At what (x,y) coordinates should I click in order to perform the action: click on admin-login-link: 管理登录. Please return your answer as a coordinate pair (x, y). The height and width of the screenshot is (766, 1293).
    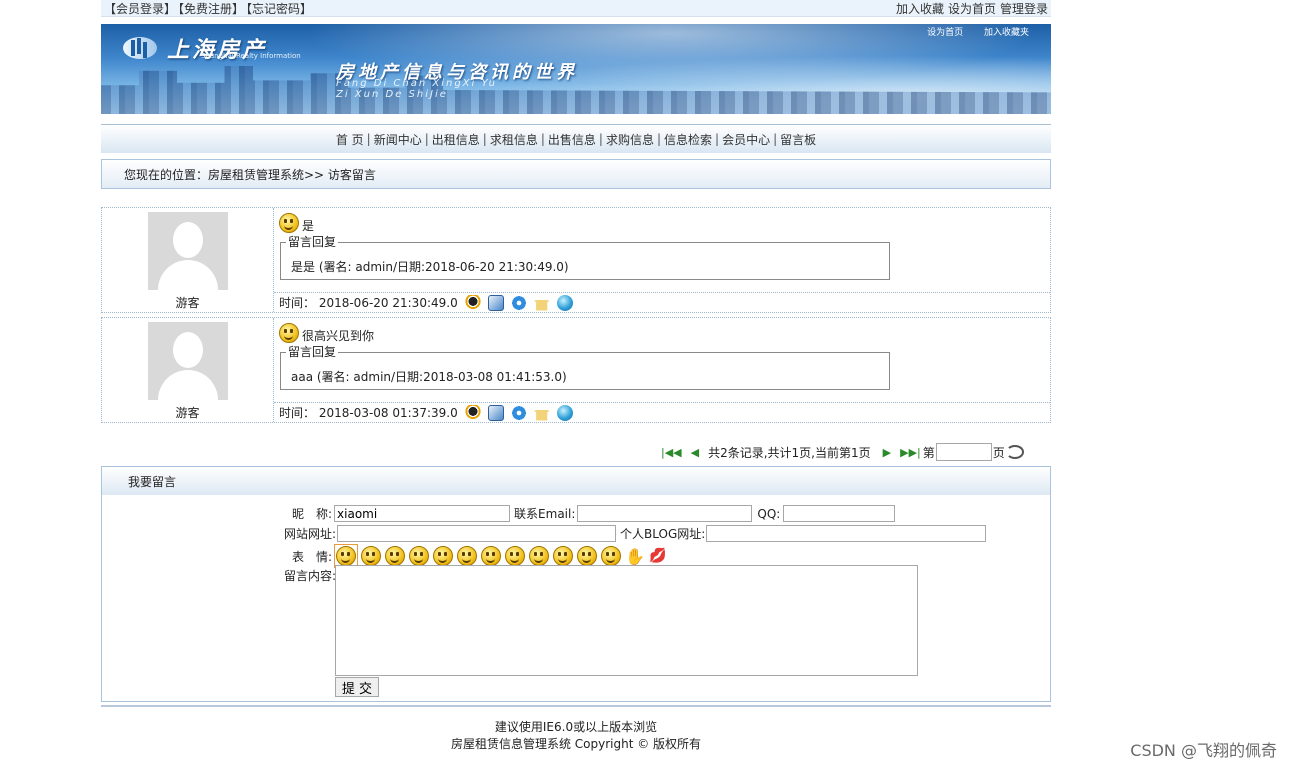
    Looking at the image, I should click on (1024, 9).